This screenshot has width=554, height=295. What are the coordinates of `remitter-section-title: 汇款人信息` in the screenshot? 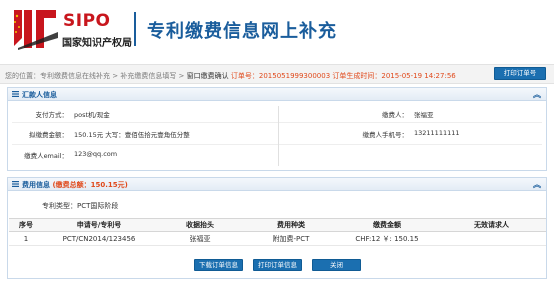 It's located at (39, 95).